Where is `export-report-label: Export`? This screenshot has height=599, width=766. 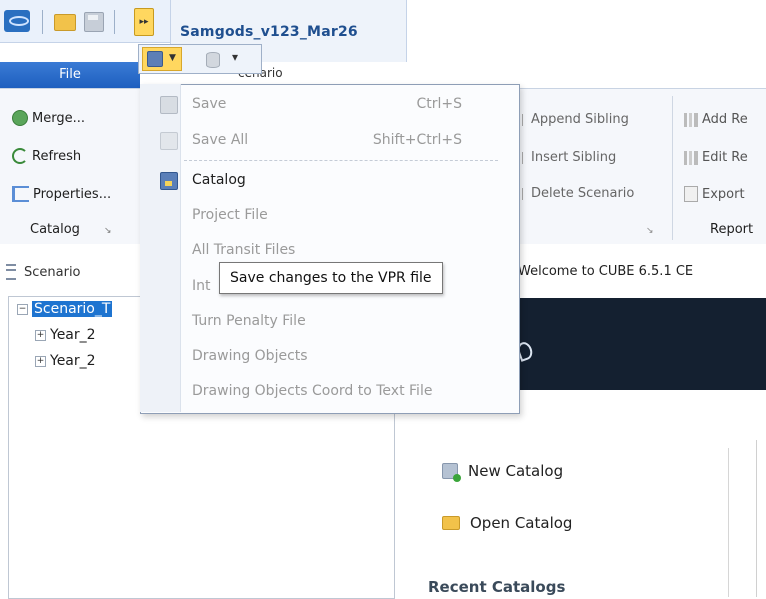
export-report-label: Export is located at coordinates (723, 194).